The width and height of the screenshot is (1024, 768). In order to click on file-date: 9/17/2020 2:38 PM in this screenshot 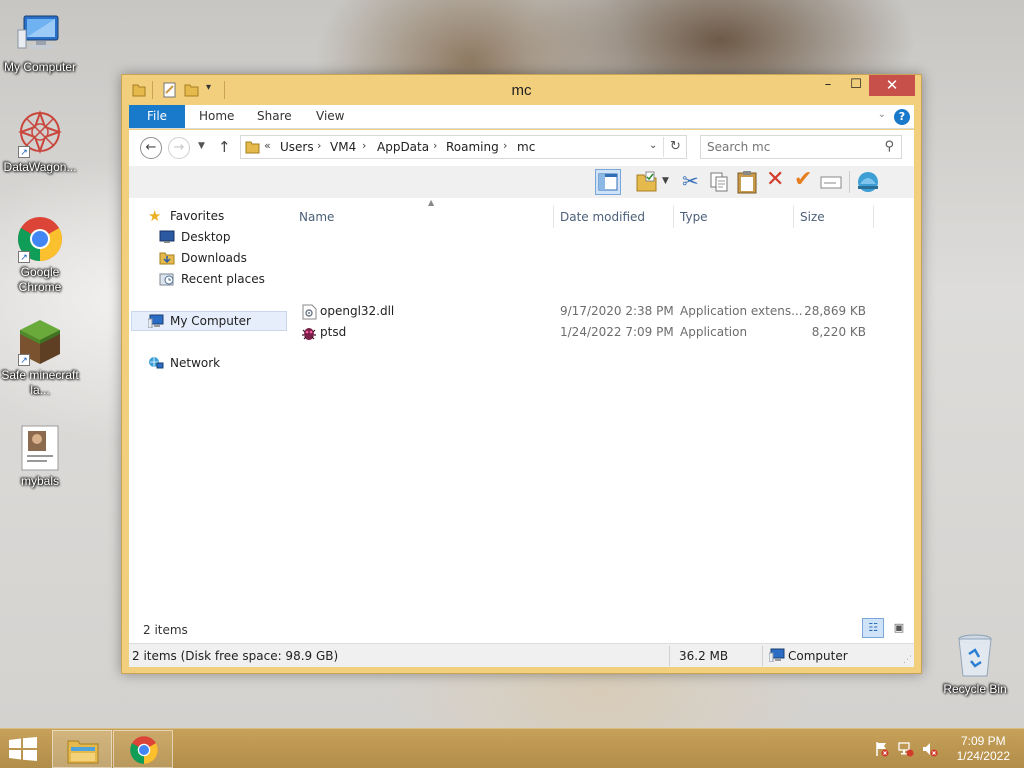, I will do `click(617, 311)`.